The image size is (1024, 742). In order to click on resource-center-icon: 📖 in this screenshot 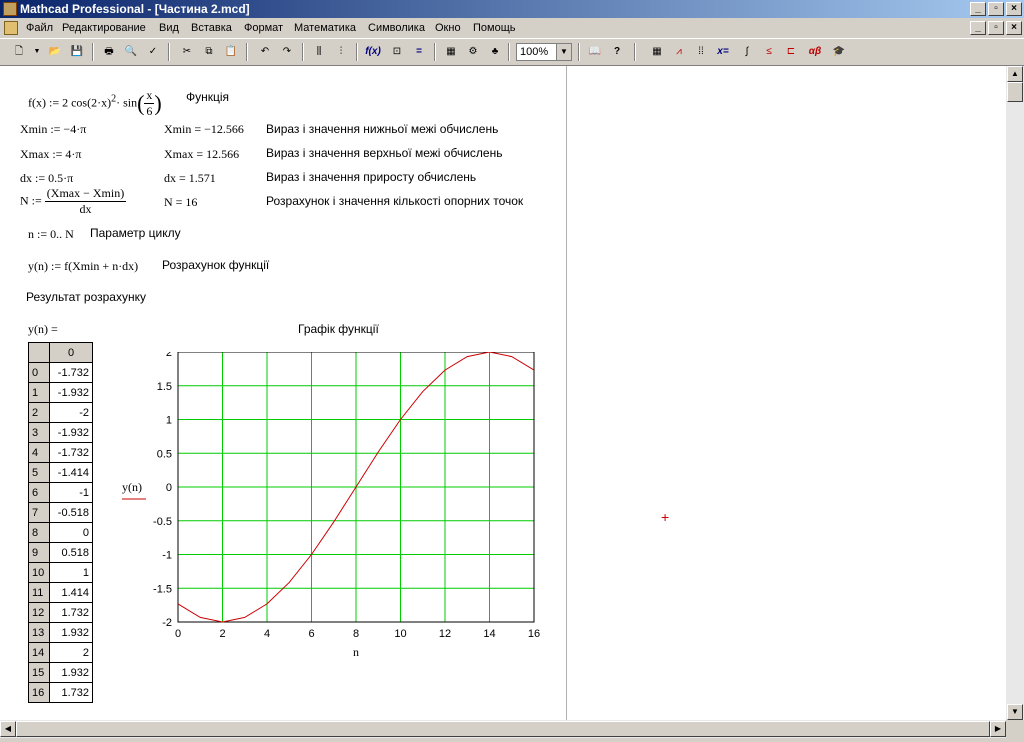, I will do `click(595, 52)`.